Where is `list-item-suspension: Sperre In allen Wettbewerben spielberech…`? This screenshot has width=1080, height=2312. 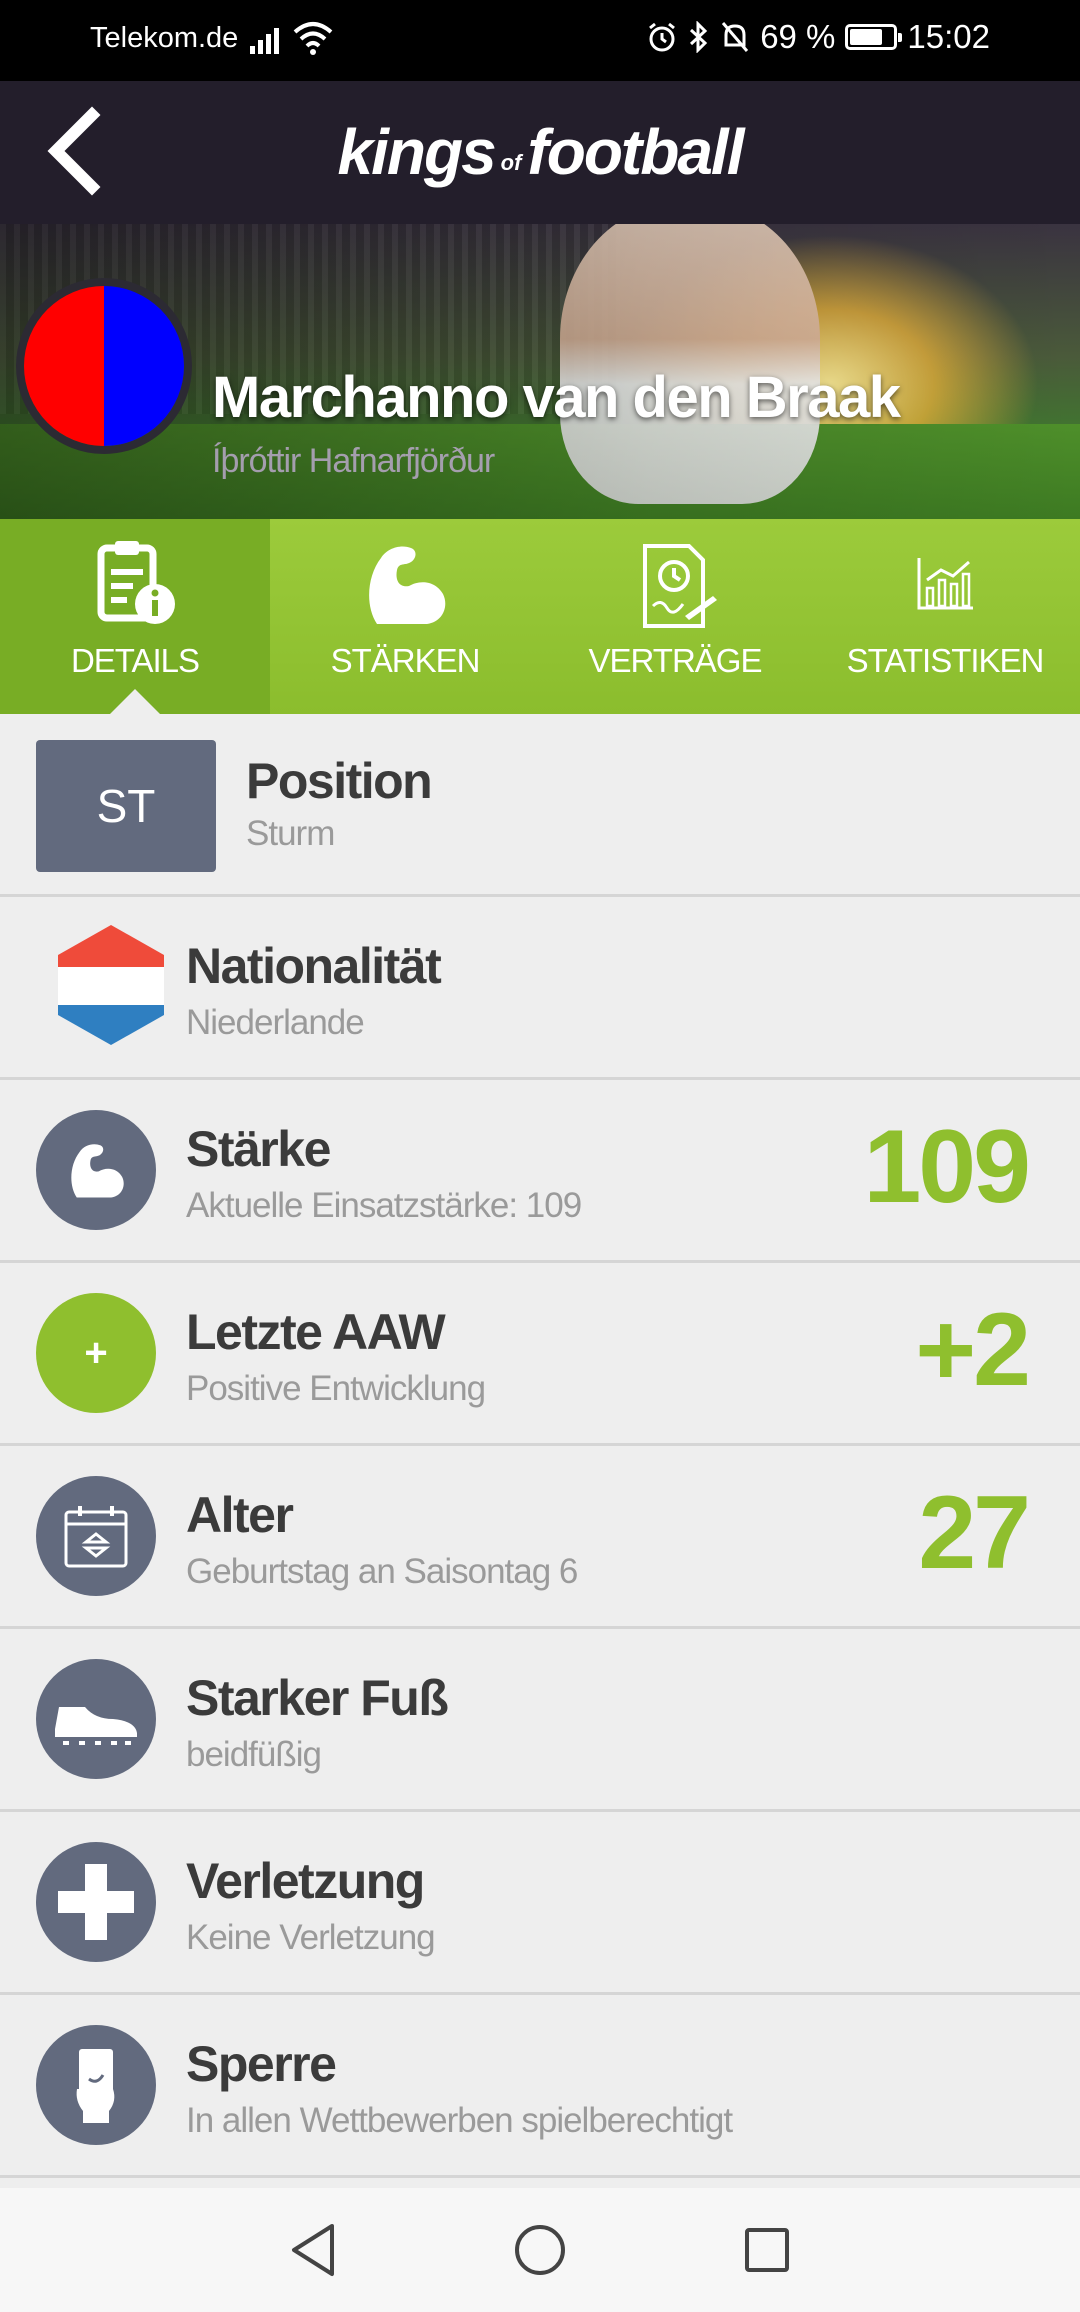 list-item-suspension: Sperre In allen Wettbewerben spielberech… is located at coordinates (540, 2086).